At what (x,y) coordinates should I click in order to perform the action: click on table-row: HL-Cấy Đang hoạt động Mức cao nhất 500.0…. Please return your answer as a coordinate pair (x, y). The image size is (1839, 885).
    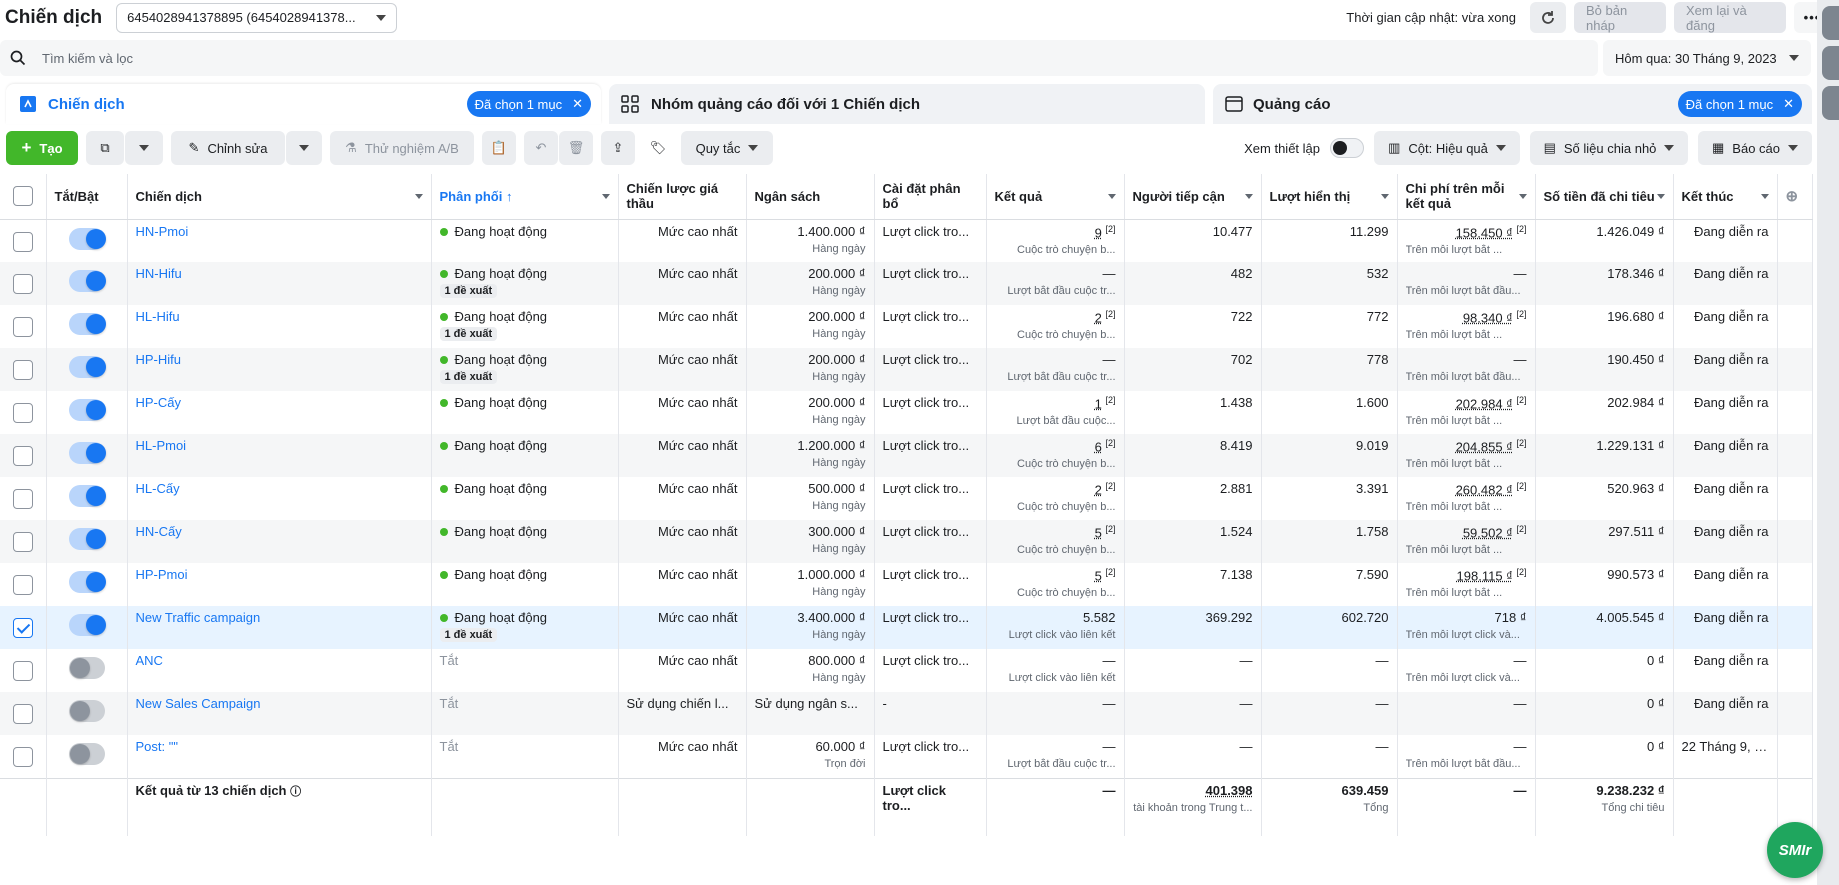
    Looking at the image, I should click on (906, 498).